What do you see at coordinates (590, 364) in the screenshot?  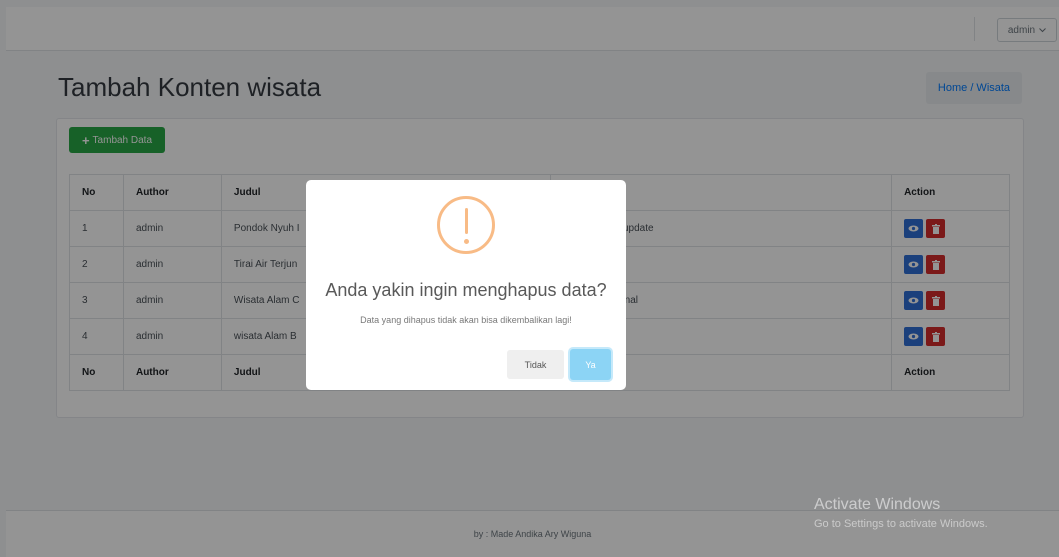 I see `confirm-button: Ya` at bounding box center [590, 364].